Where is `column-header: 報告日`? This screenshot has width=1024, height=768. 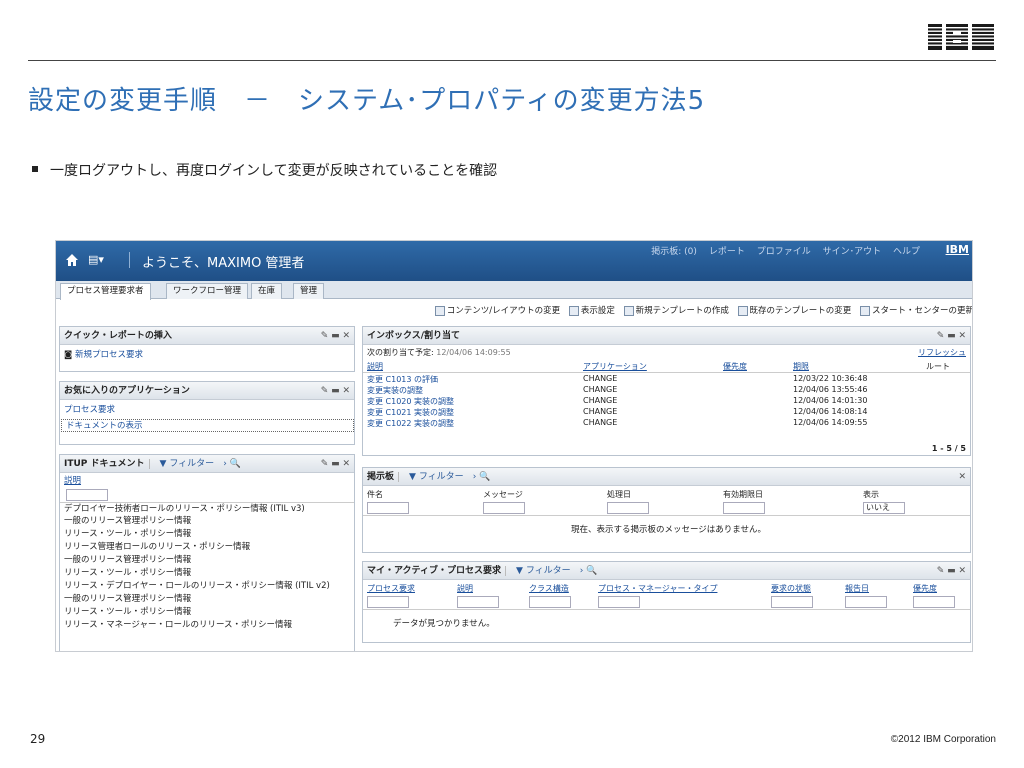
column-header: 報告日 is located at coordinates (857, 588).